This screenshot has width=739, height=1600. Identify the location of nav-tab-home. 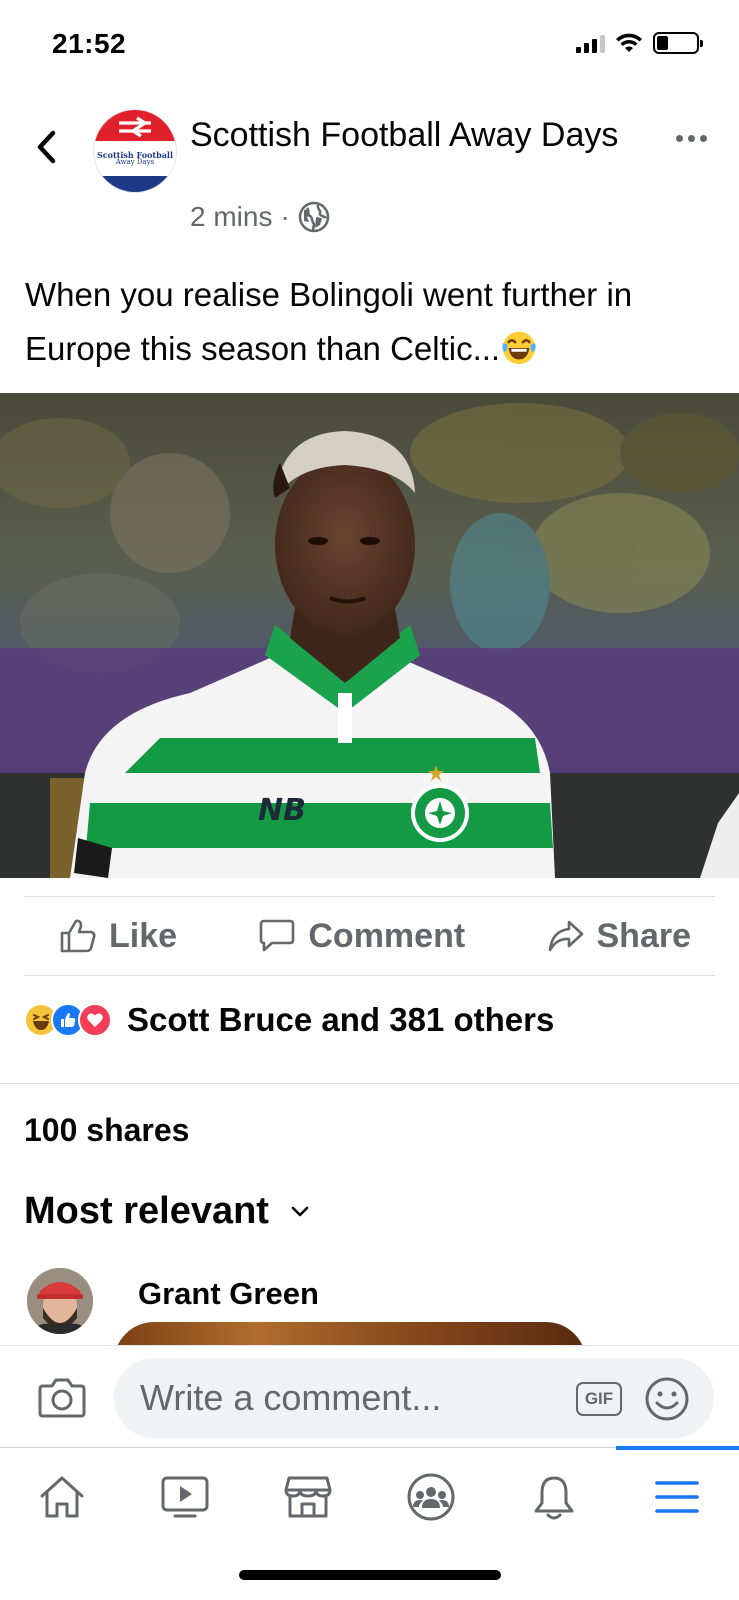
(61, 1496).